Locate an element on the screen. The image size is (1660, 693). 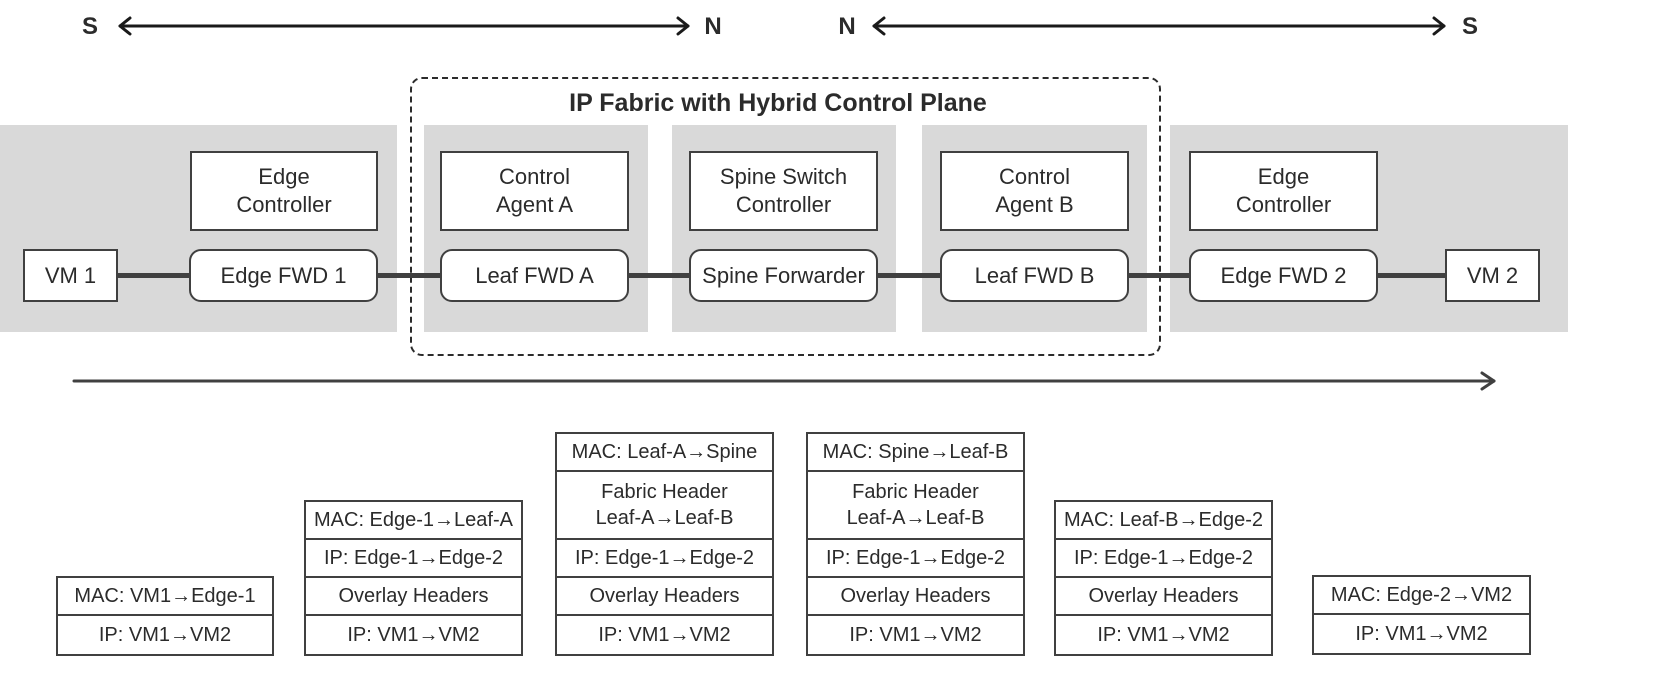
packet-stack-vm1-edge1: MAC: VM1→Edge-1 IP: VM1→VM2 is located at coordinates (165, 616).